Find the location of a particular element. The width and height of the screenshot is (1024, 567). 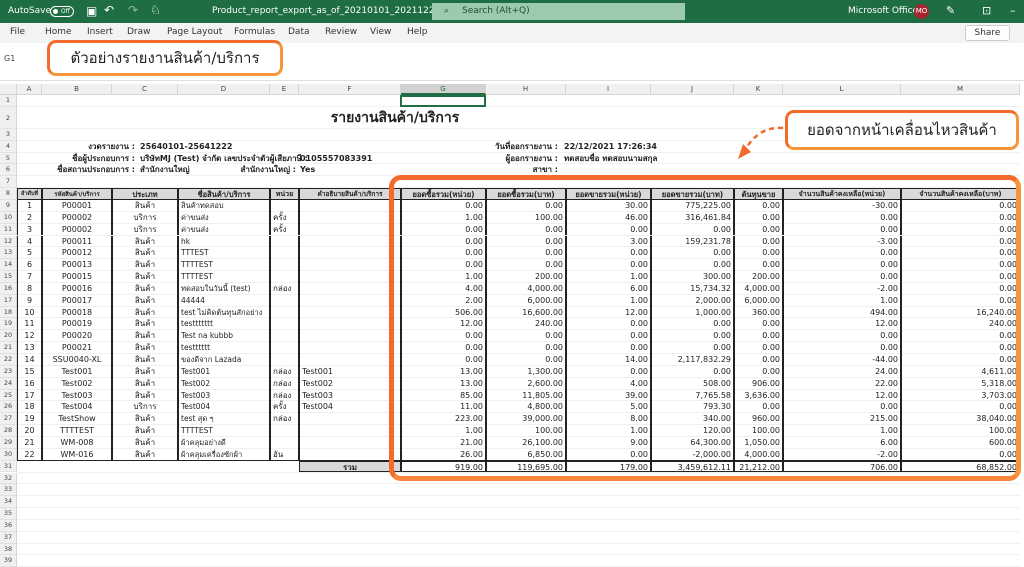

column-heading: หน่วย is located at coordinates (284, 194).